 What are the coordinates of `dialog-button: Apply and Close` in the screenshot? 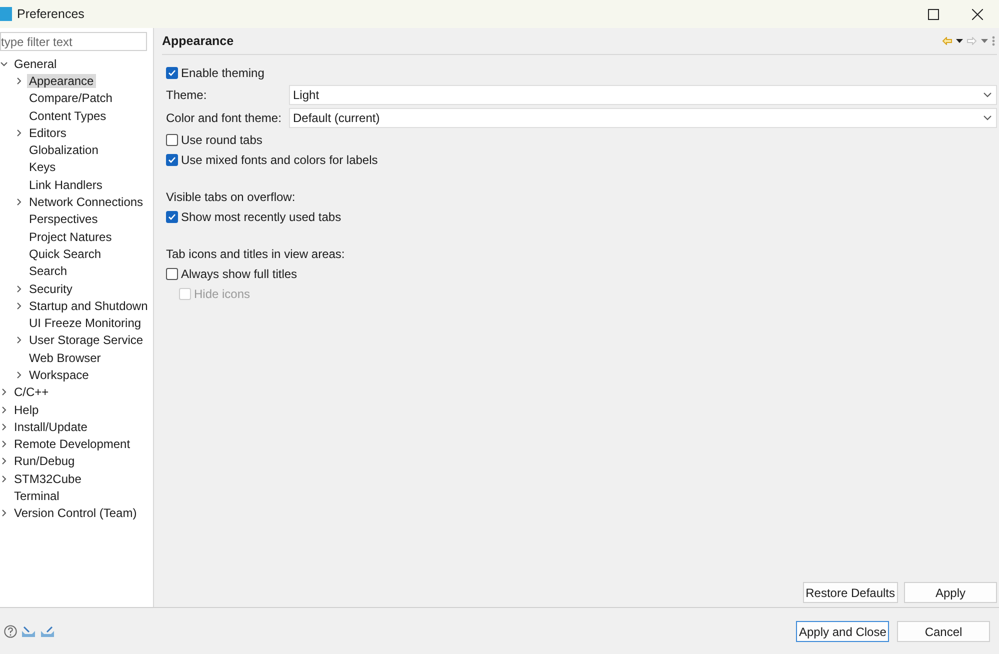 It's located at (842, 631).